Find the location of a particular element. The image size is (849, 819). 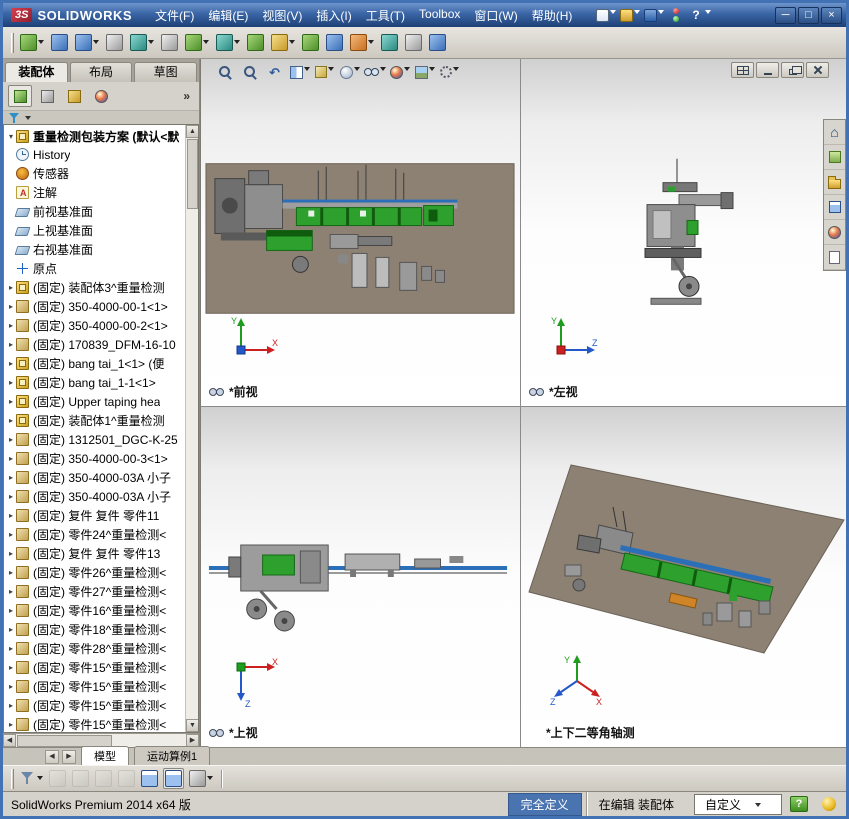

design-library-tab is located at coordinates (834, 157).